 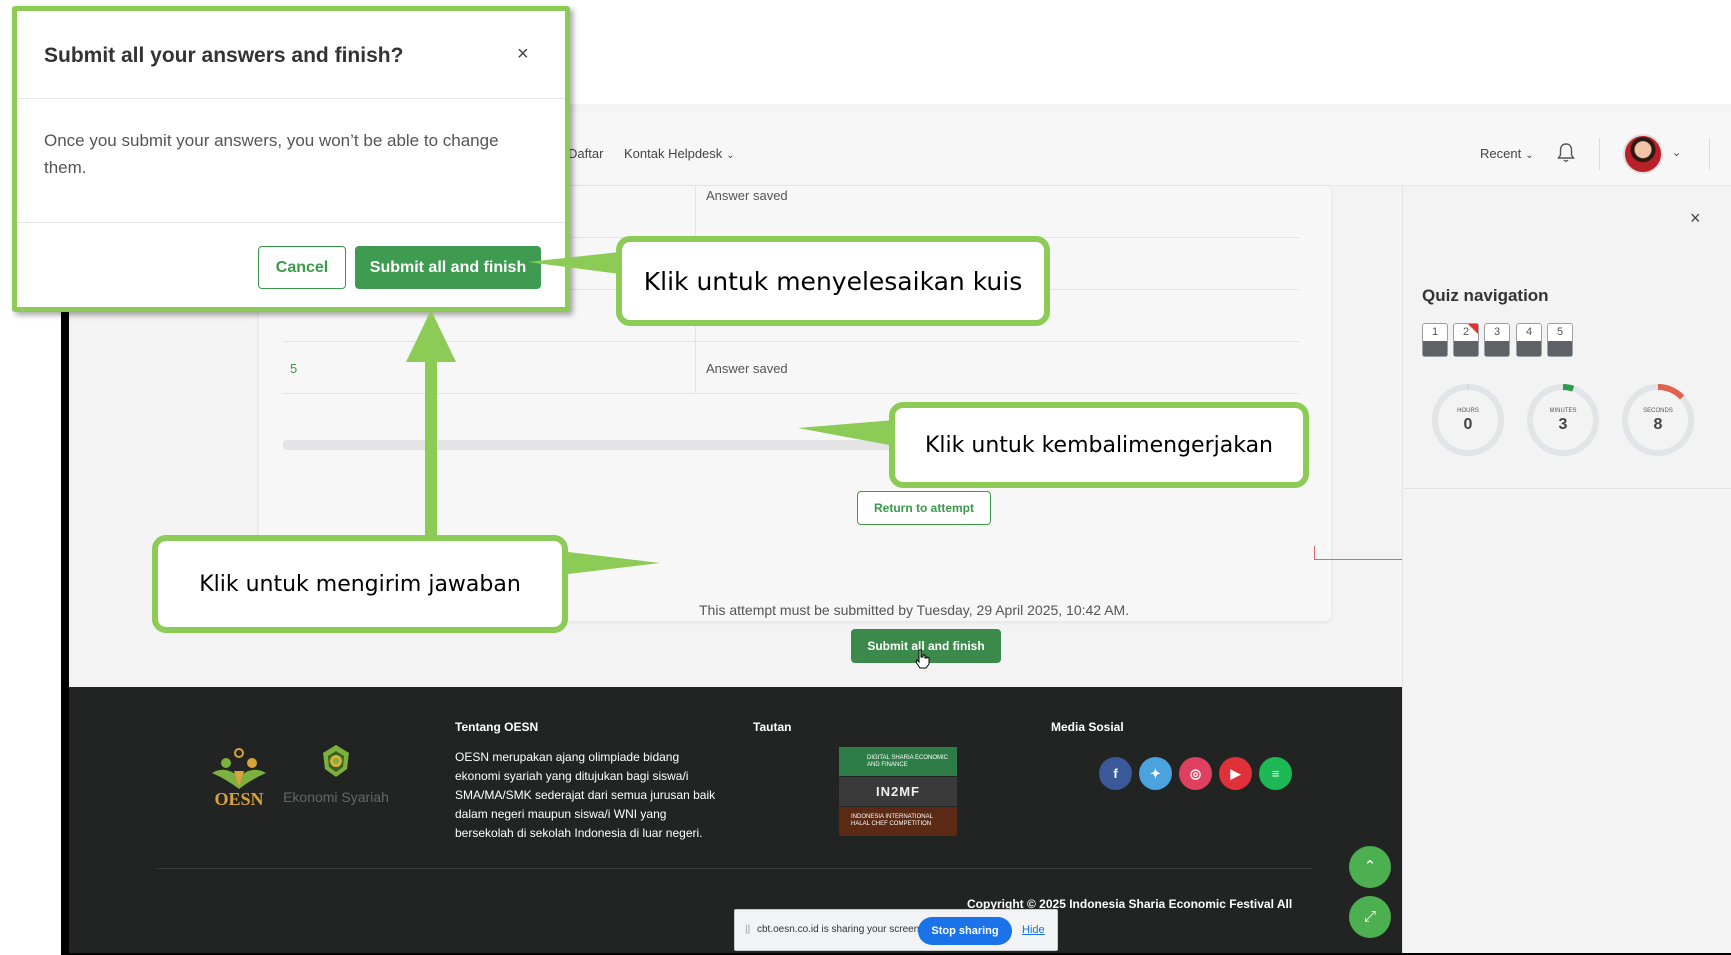 I want to click on timer-value: 0, so click(x=1468, y=424).